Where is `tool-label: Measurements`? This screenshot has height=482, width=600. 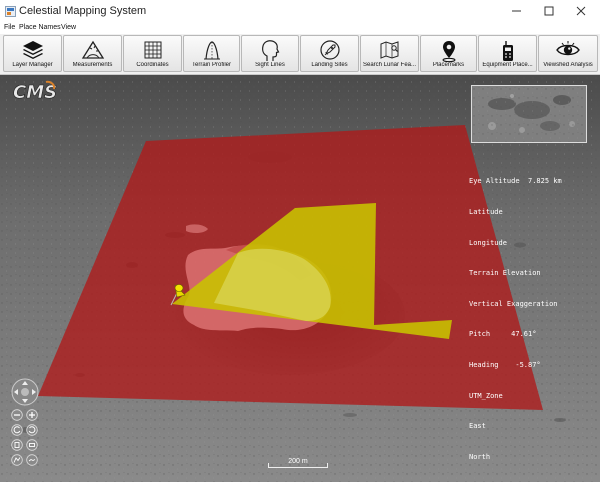 tool-label: Measurements is located at coordinates (92, 65).